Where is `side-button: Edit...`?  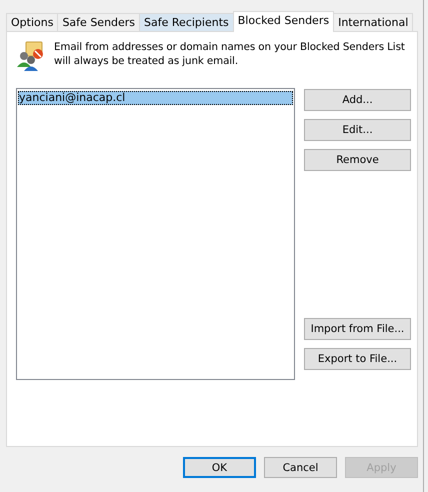
side-button: Edit... is located at coordinates (357, 130).